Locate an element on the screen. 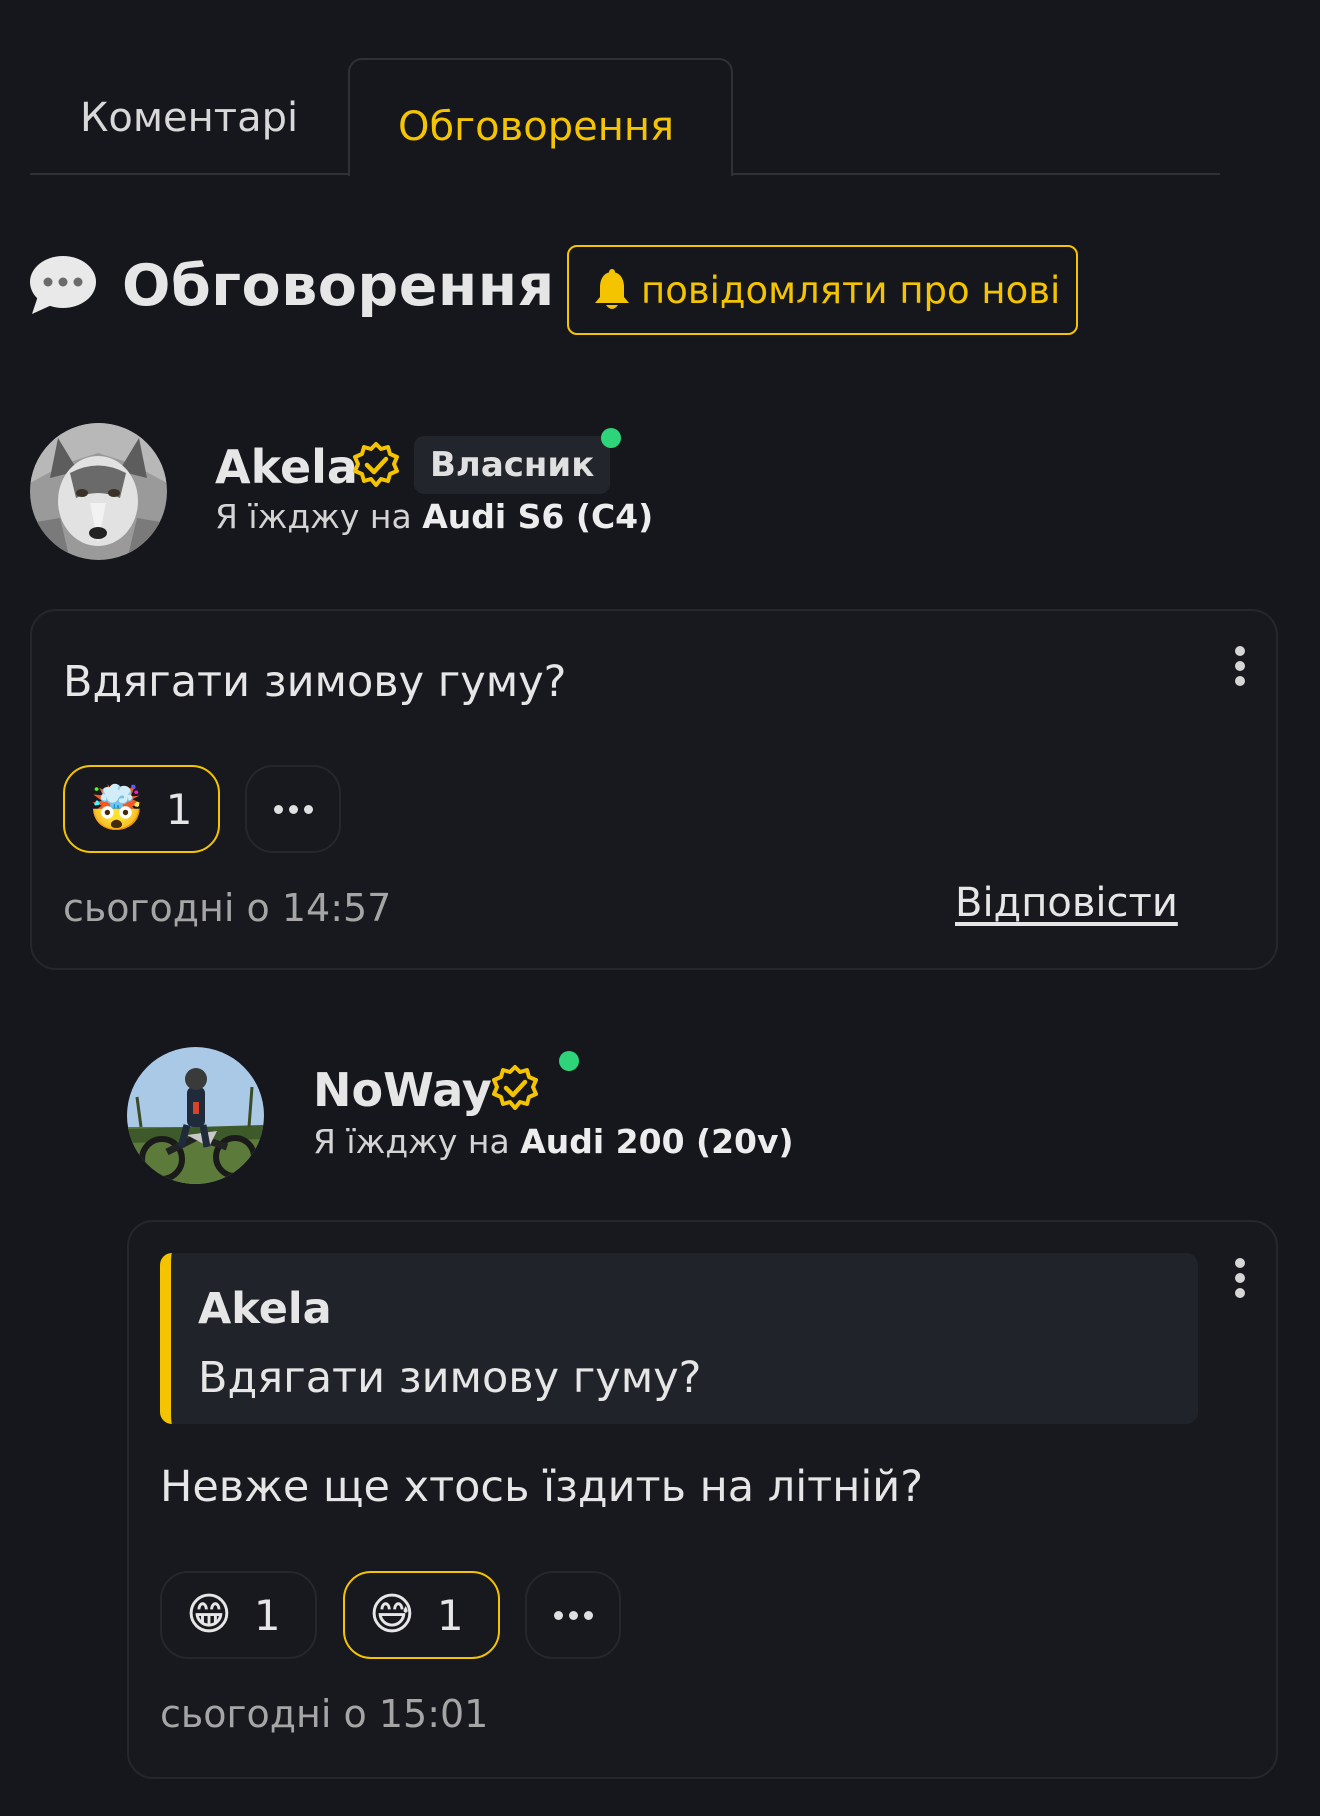 This screenshot has height=1816, width=1320. tab-comments: Коментарі is located at coordinates (189, 118).